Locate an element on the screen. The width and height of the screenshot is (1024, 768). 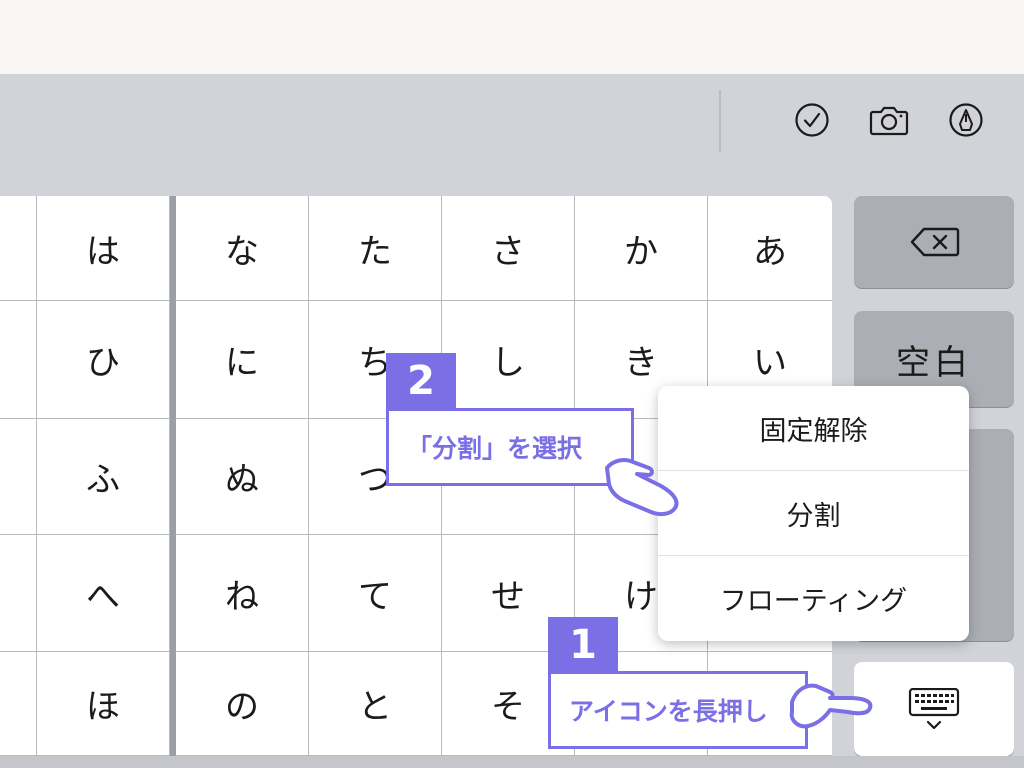
delete-backspace-icon is located at coordinates (935, 242).